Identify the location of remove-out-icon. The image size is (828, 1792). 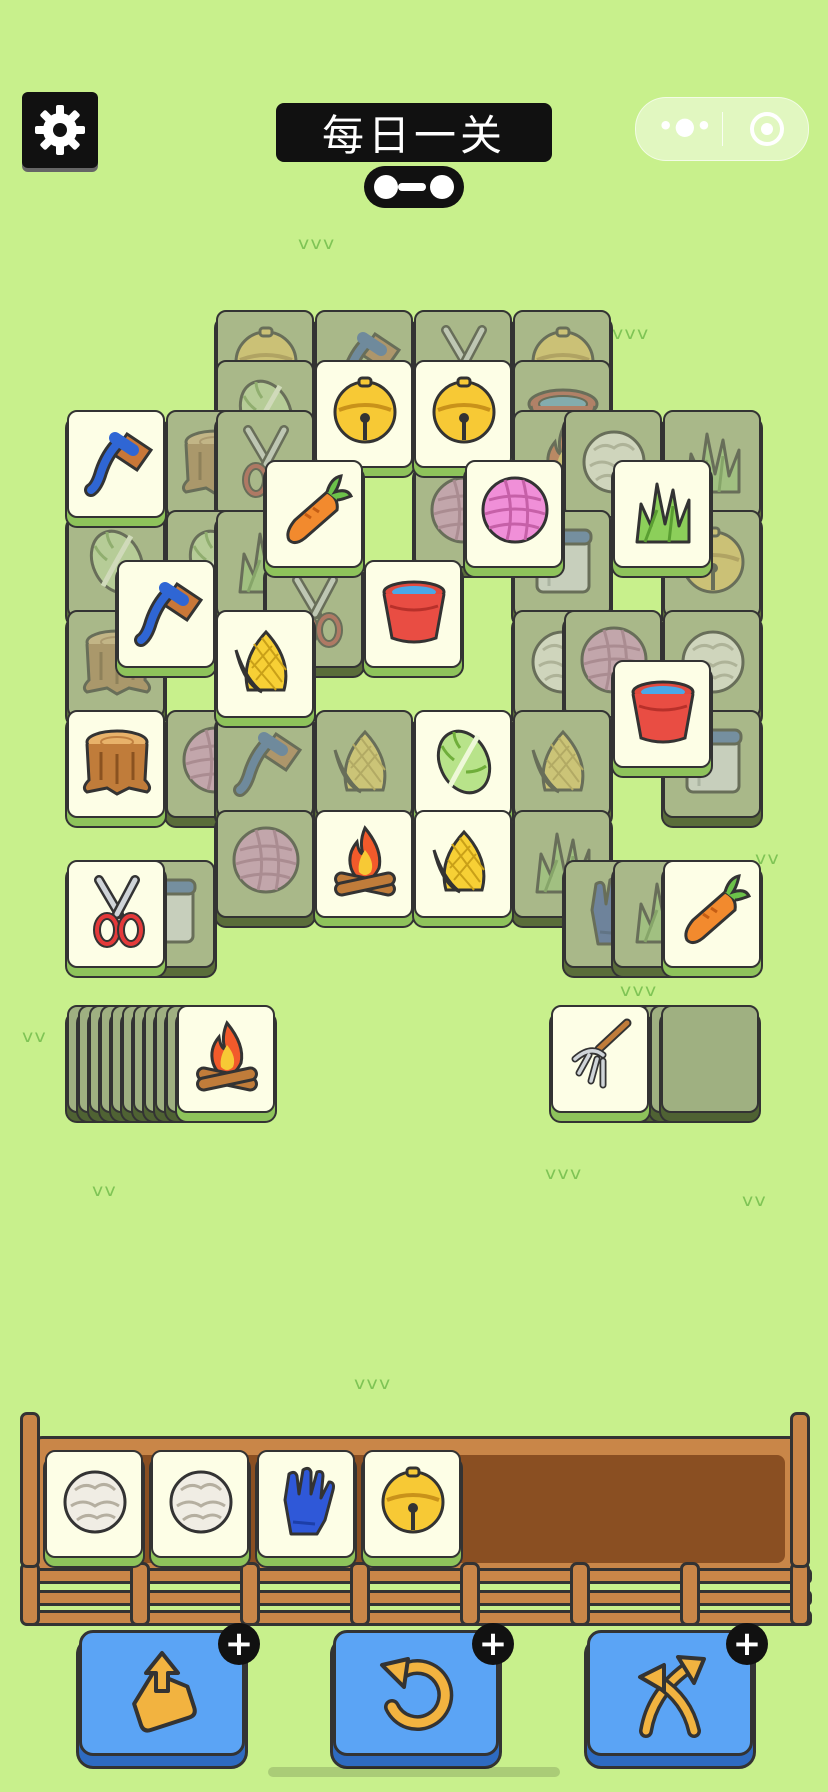
(164, 1692).